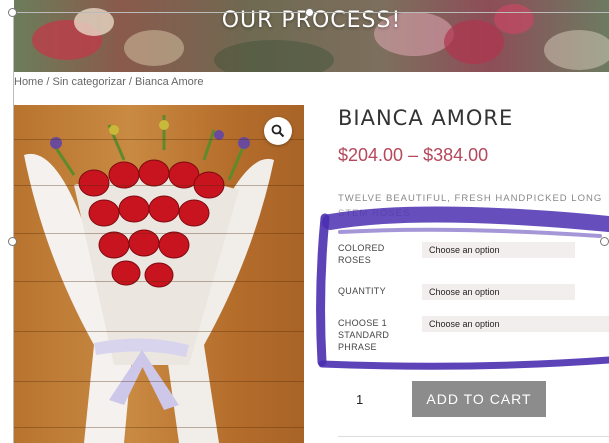  Describe the element at coordinates (604, 241) in the screenshot. I see `resize-handle-middle-right` at that location.